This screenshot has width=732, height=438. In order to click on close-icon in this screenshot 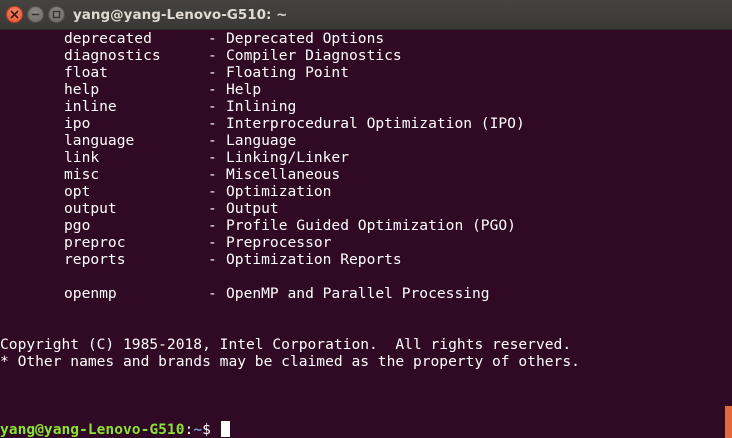, I will do `click(14, 14)`.